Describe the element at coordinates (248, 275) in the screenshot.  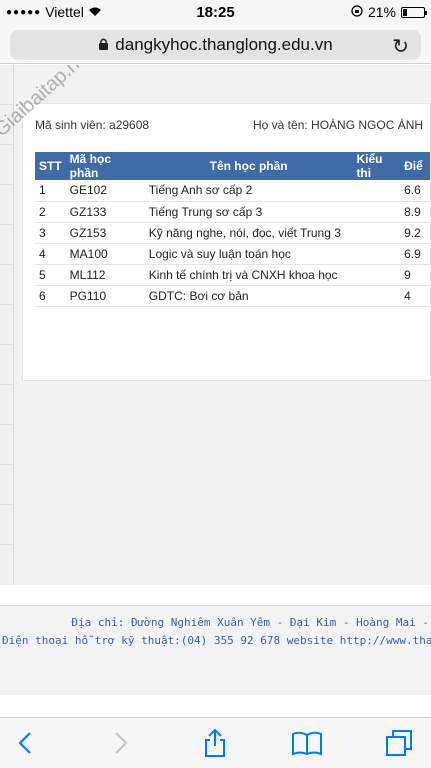
I see `cell-course-name: Kinh tế chính trị và CNXH khoa học` at that location.